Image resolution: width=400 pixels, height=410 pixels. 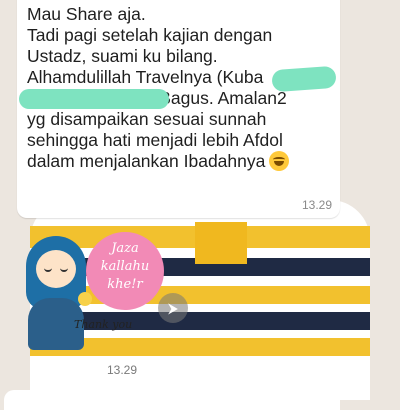 What do you see at coordinates (316, 205) in the screenshot?
I see `message-timestamp: 13.29` at bounding box center [316, 205].